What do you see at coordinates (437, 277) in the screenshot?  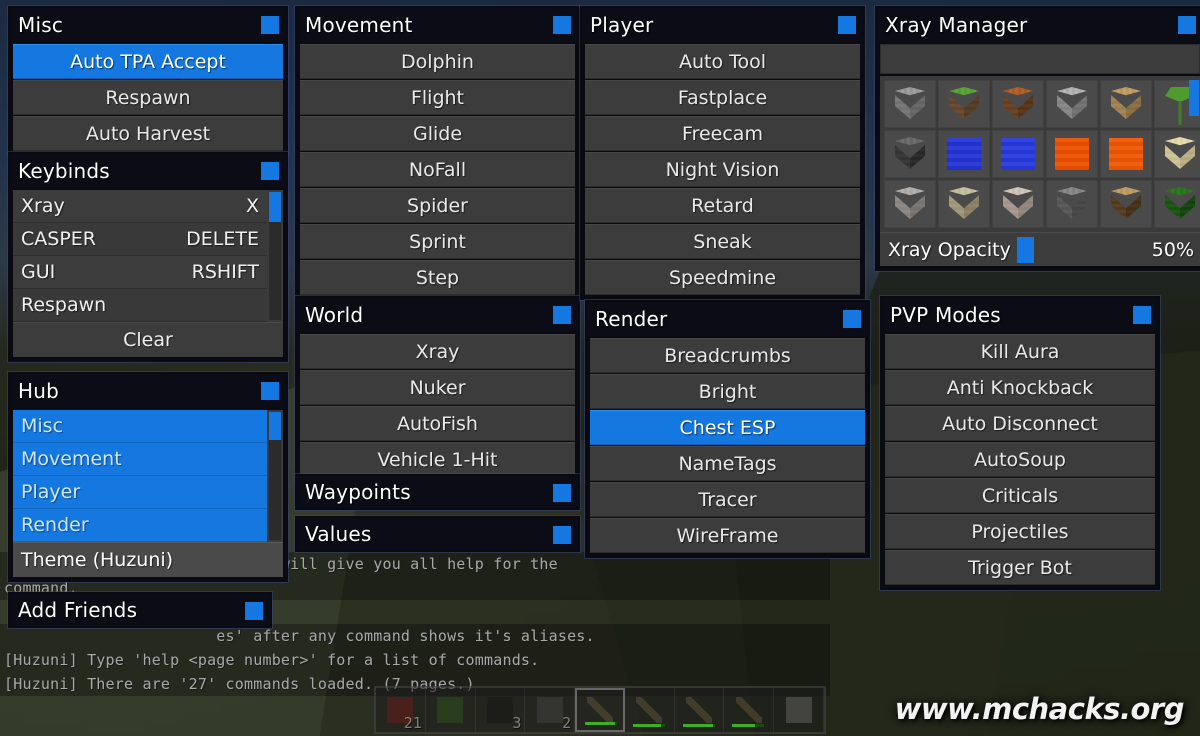 I see `mod-movement-step: Step` at bounding box center [437, 277].